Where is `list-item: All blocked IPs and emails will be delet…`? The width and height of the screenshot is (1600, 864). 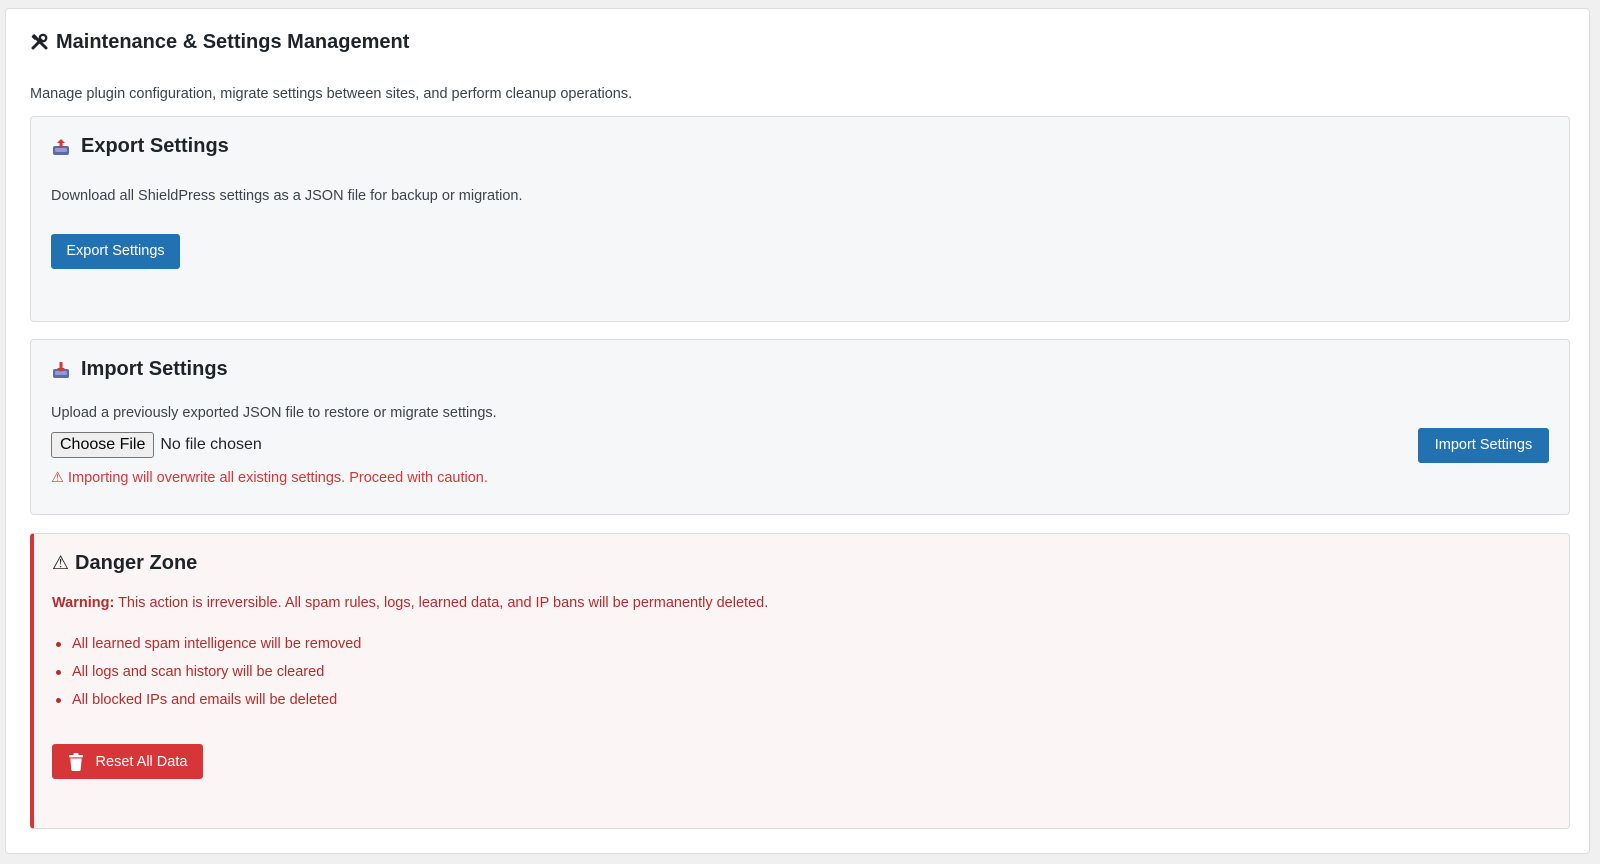 list-item: All blocked IPs and emails will be delet… is located at coordinates (206, 700).